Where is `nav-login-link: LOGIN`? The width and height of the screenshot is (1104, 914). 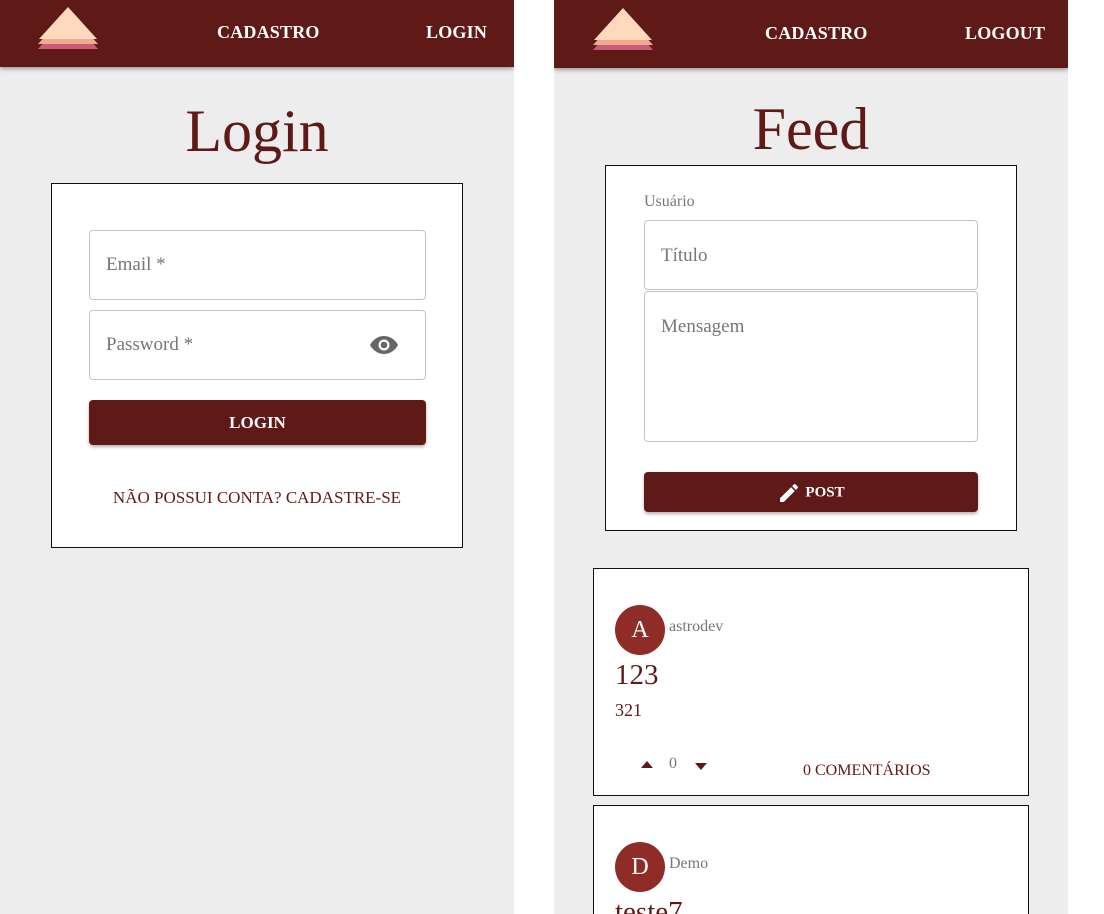 nav-login-link: LOGIN is located at coordinates (456, 32).